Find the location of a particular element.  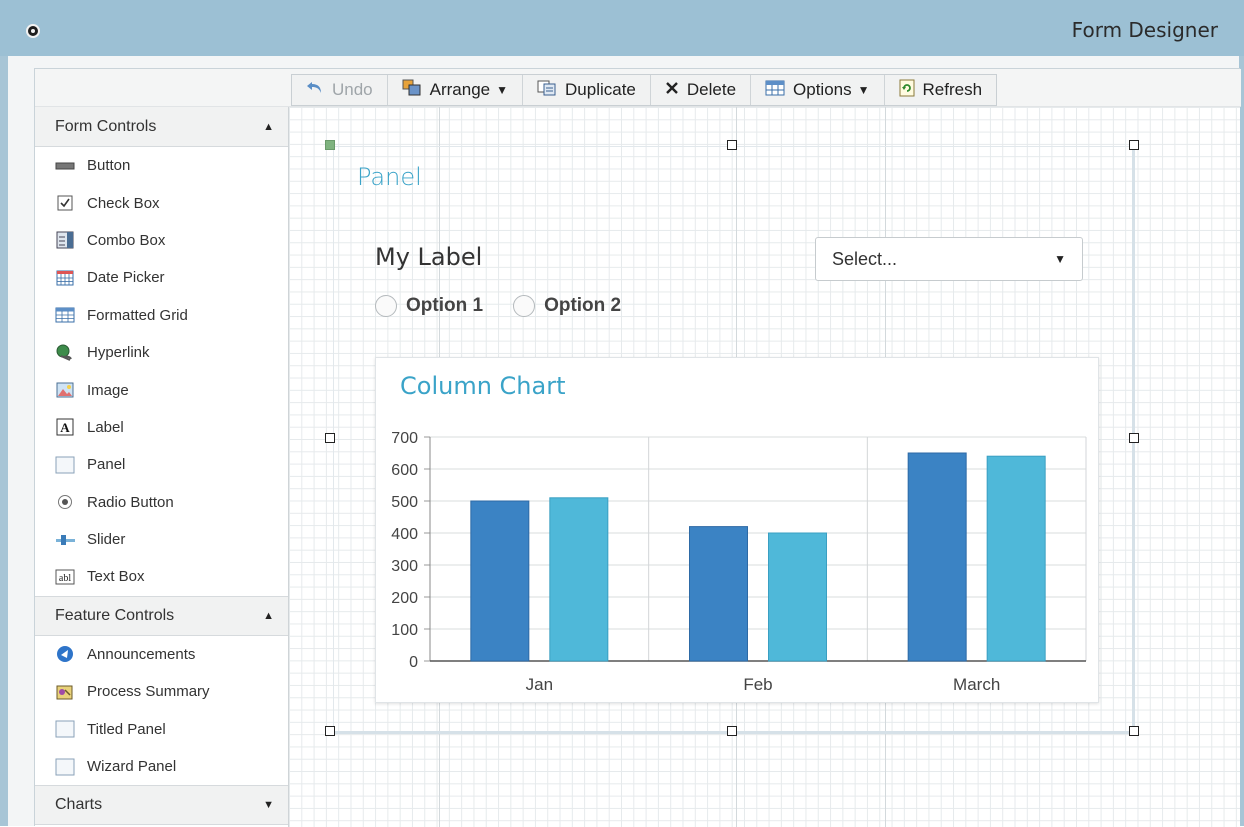

sidebar-item-process-summary: Process Summary is located at coordinates (161, 691).